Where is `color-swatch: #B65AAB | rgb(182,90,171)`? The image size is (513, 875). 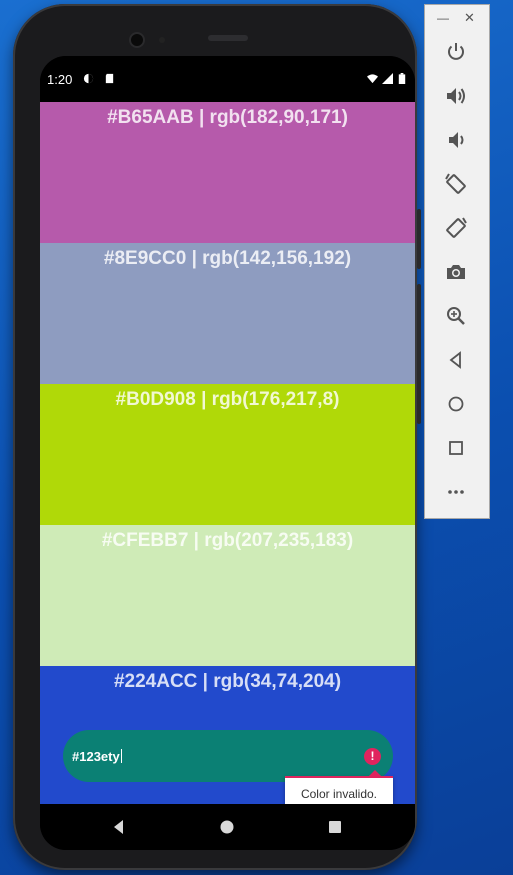 color-swatch: #B65AAB | rgb(182,90,171) is located at coordinates (227, 172).